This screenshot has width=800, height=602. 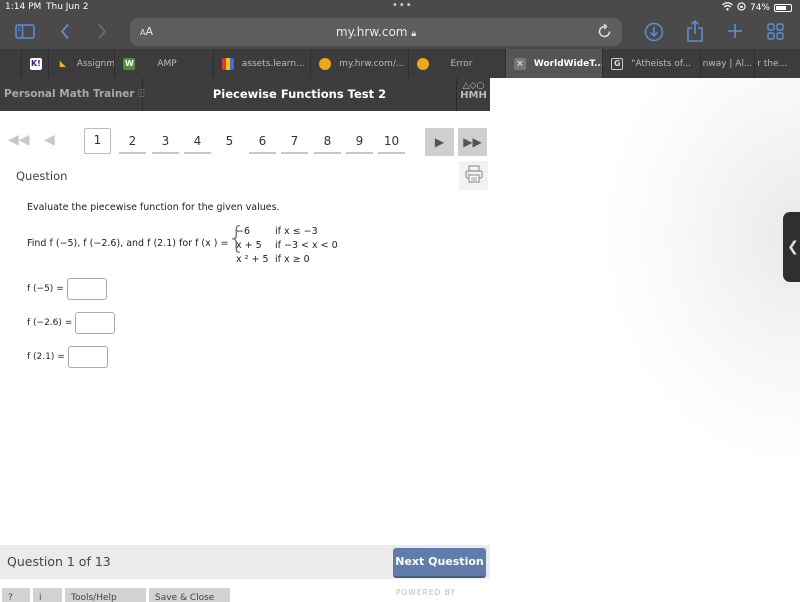 What do you see at coordinates (735, 31) in the screenshot?
I see `new-tab-icon` at bounding box center [735, 31].